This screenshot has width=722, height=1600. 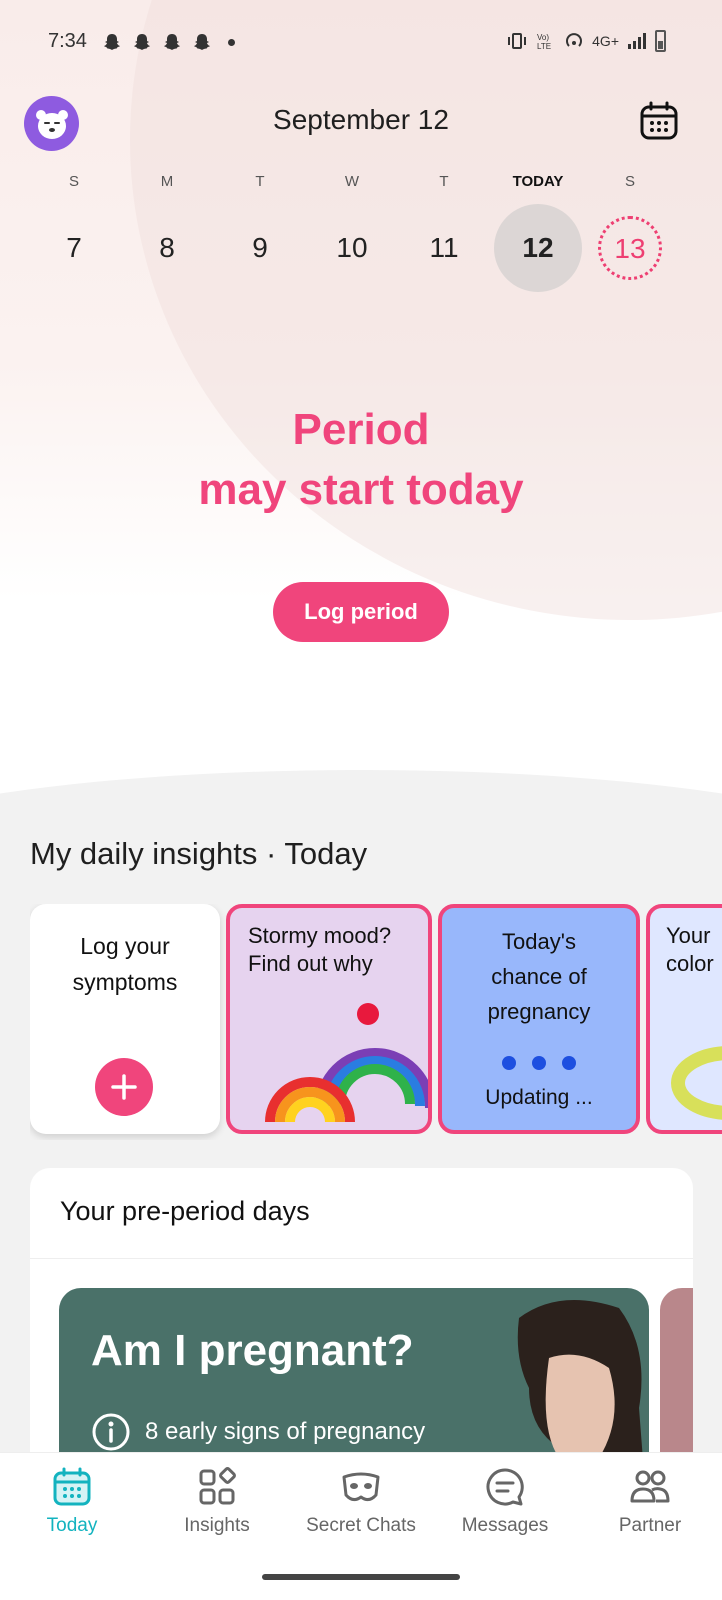 I want to click on chance-line-2: chance of, so click(x=539, y=976).